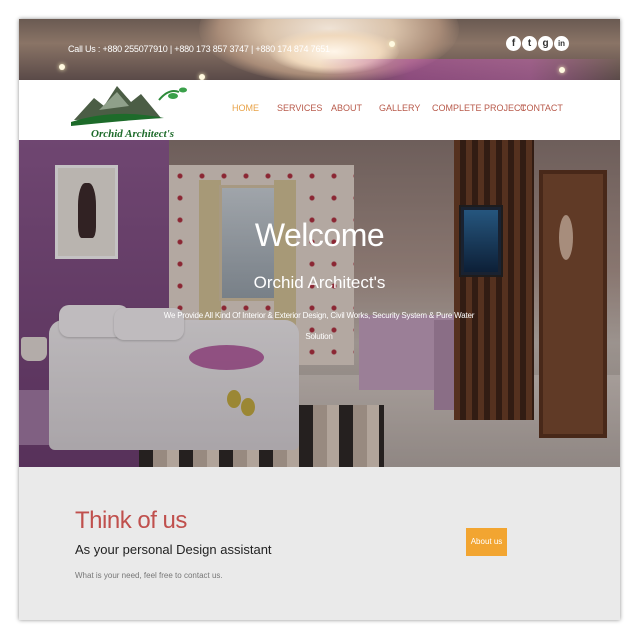 The image size is (641, 641). What do you see at coordinates (173, 549) in the screenshot?
I see `section-subtitle: As your personal Design assistant` at bounding box center [173, 549].